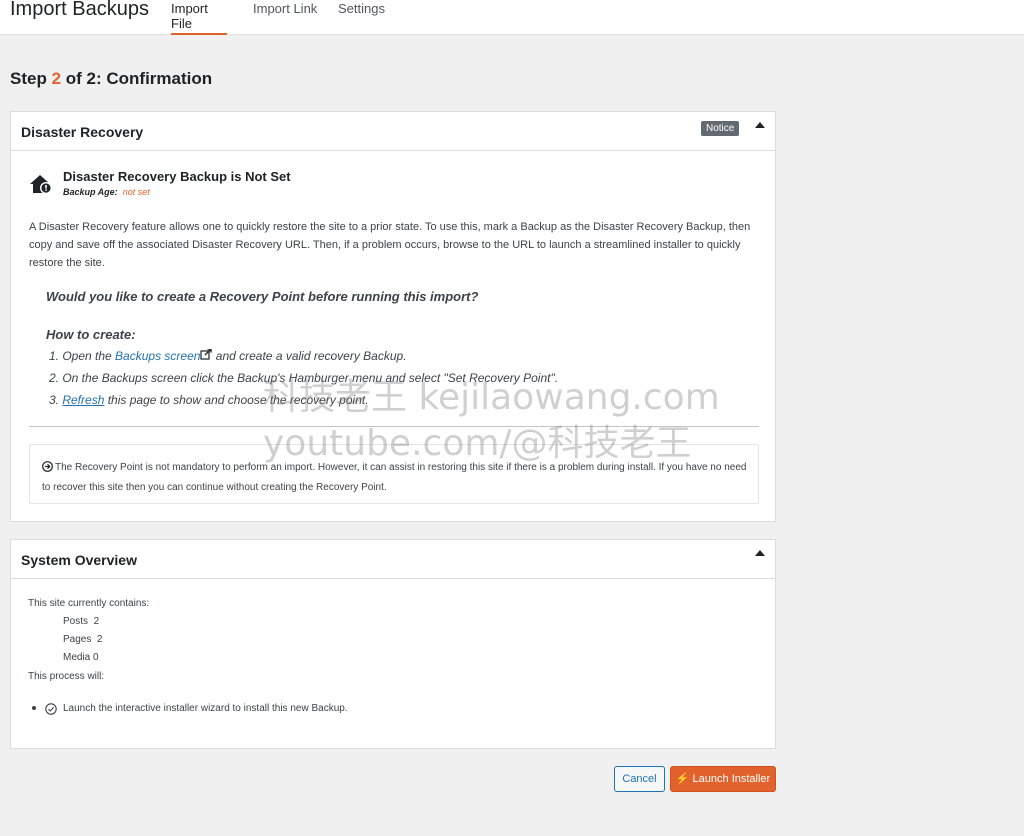 The image size is (1024, 836). Describe the element at coordinates (99, 639) in the screenshot. I see `pages-count: 2` at that location.